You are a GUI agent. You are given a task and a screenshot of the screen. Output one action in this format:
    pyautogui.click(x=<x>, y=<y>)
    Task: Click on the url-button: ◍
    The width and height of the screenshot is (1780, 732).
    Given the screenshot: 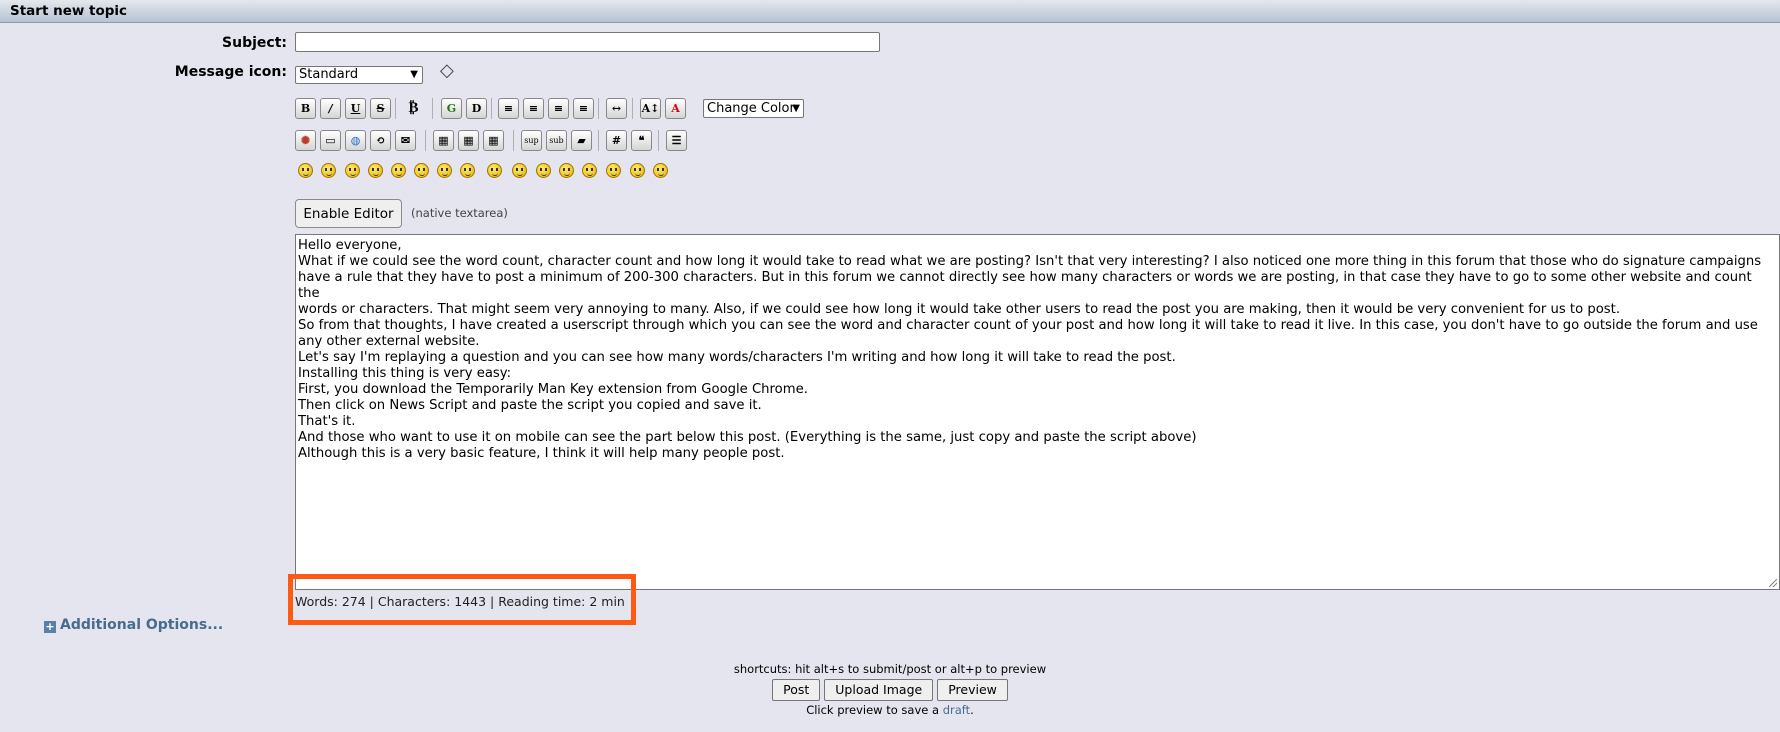 What is the action you would take?
    pyautogui.click(x=355, y=140)
    